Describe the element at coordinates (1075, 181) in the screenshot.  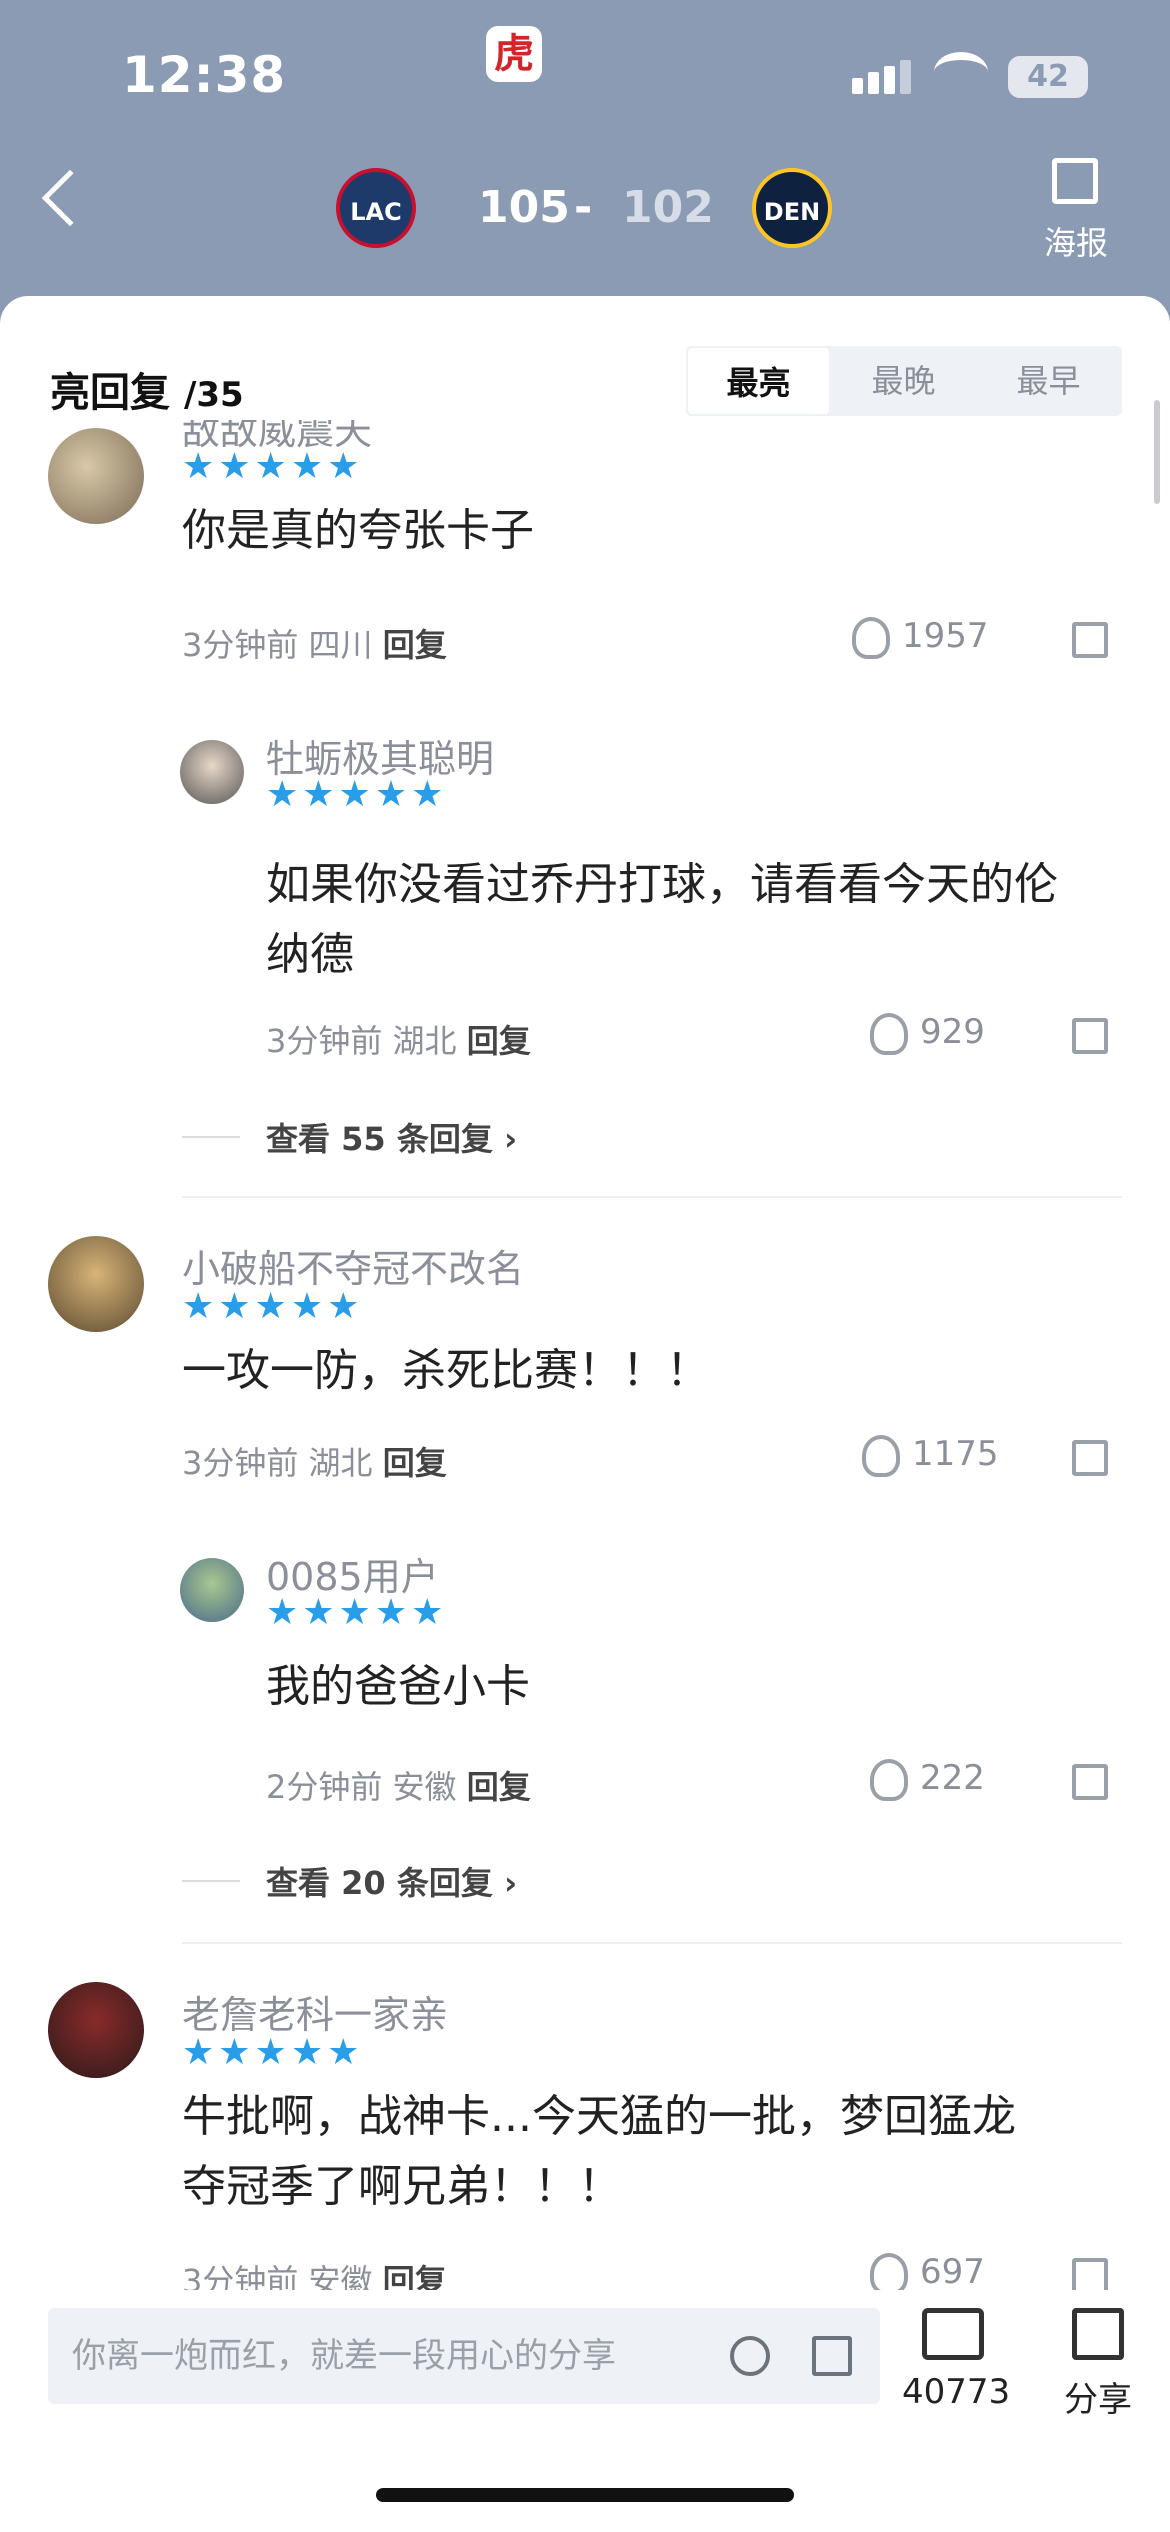
I see `poster-icon` at that location.